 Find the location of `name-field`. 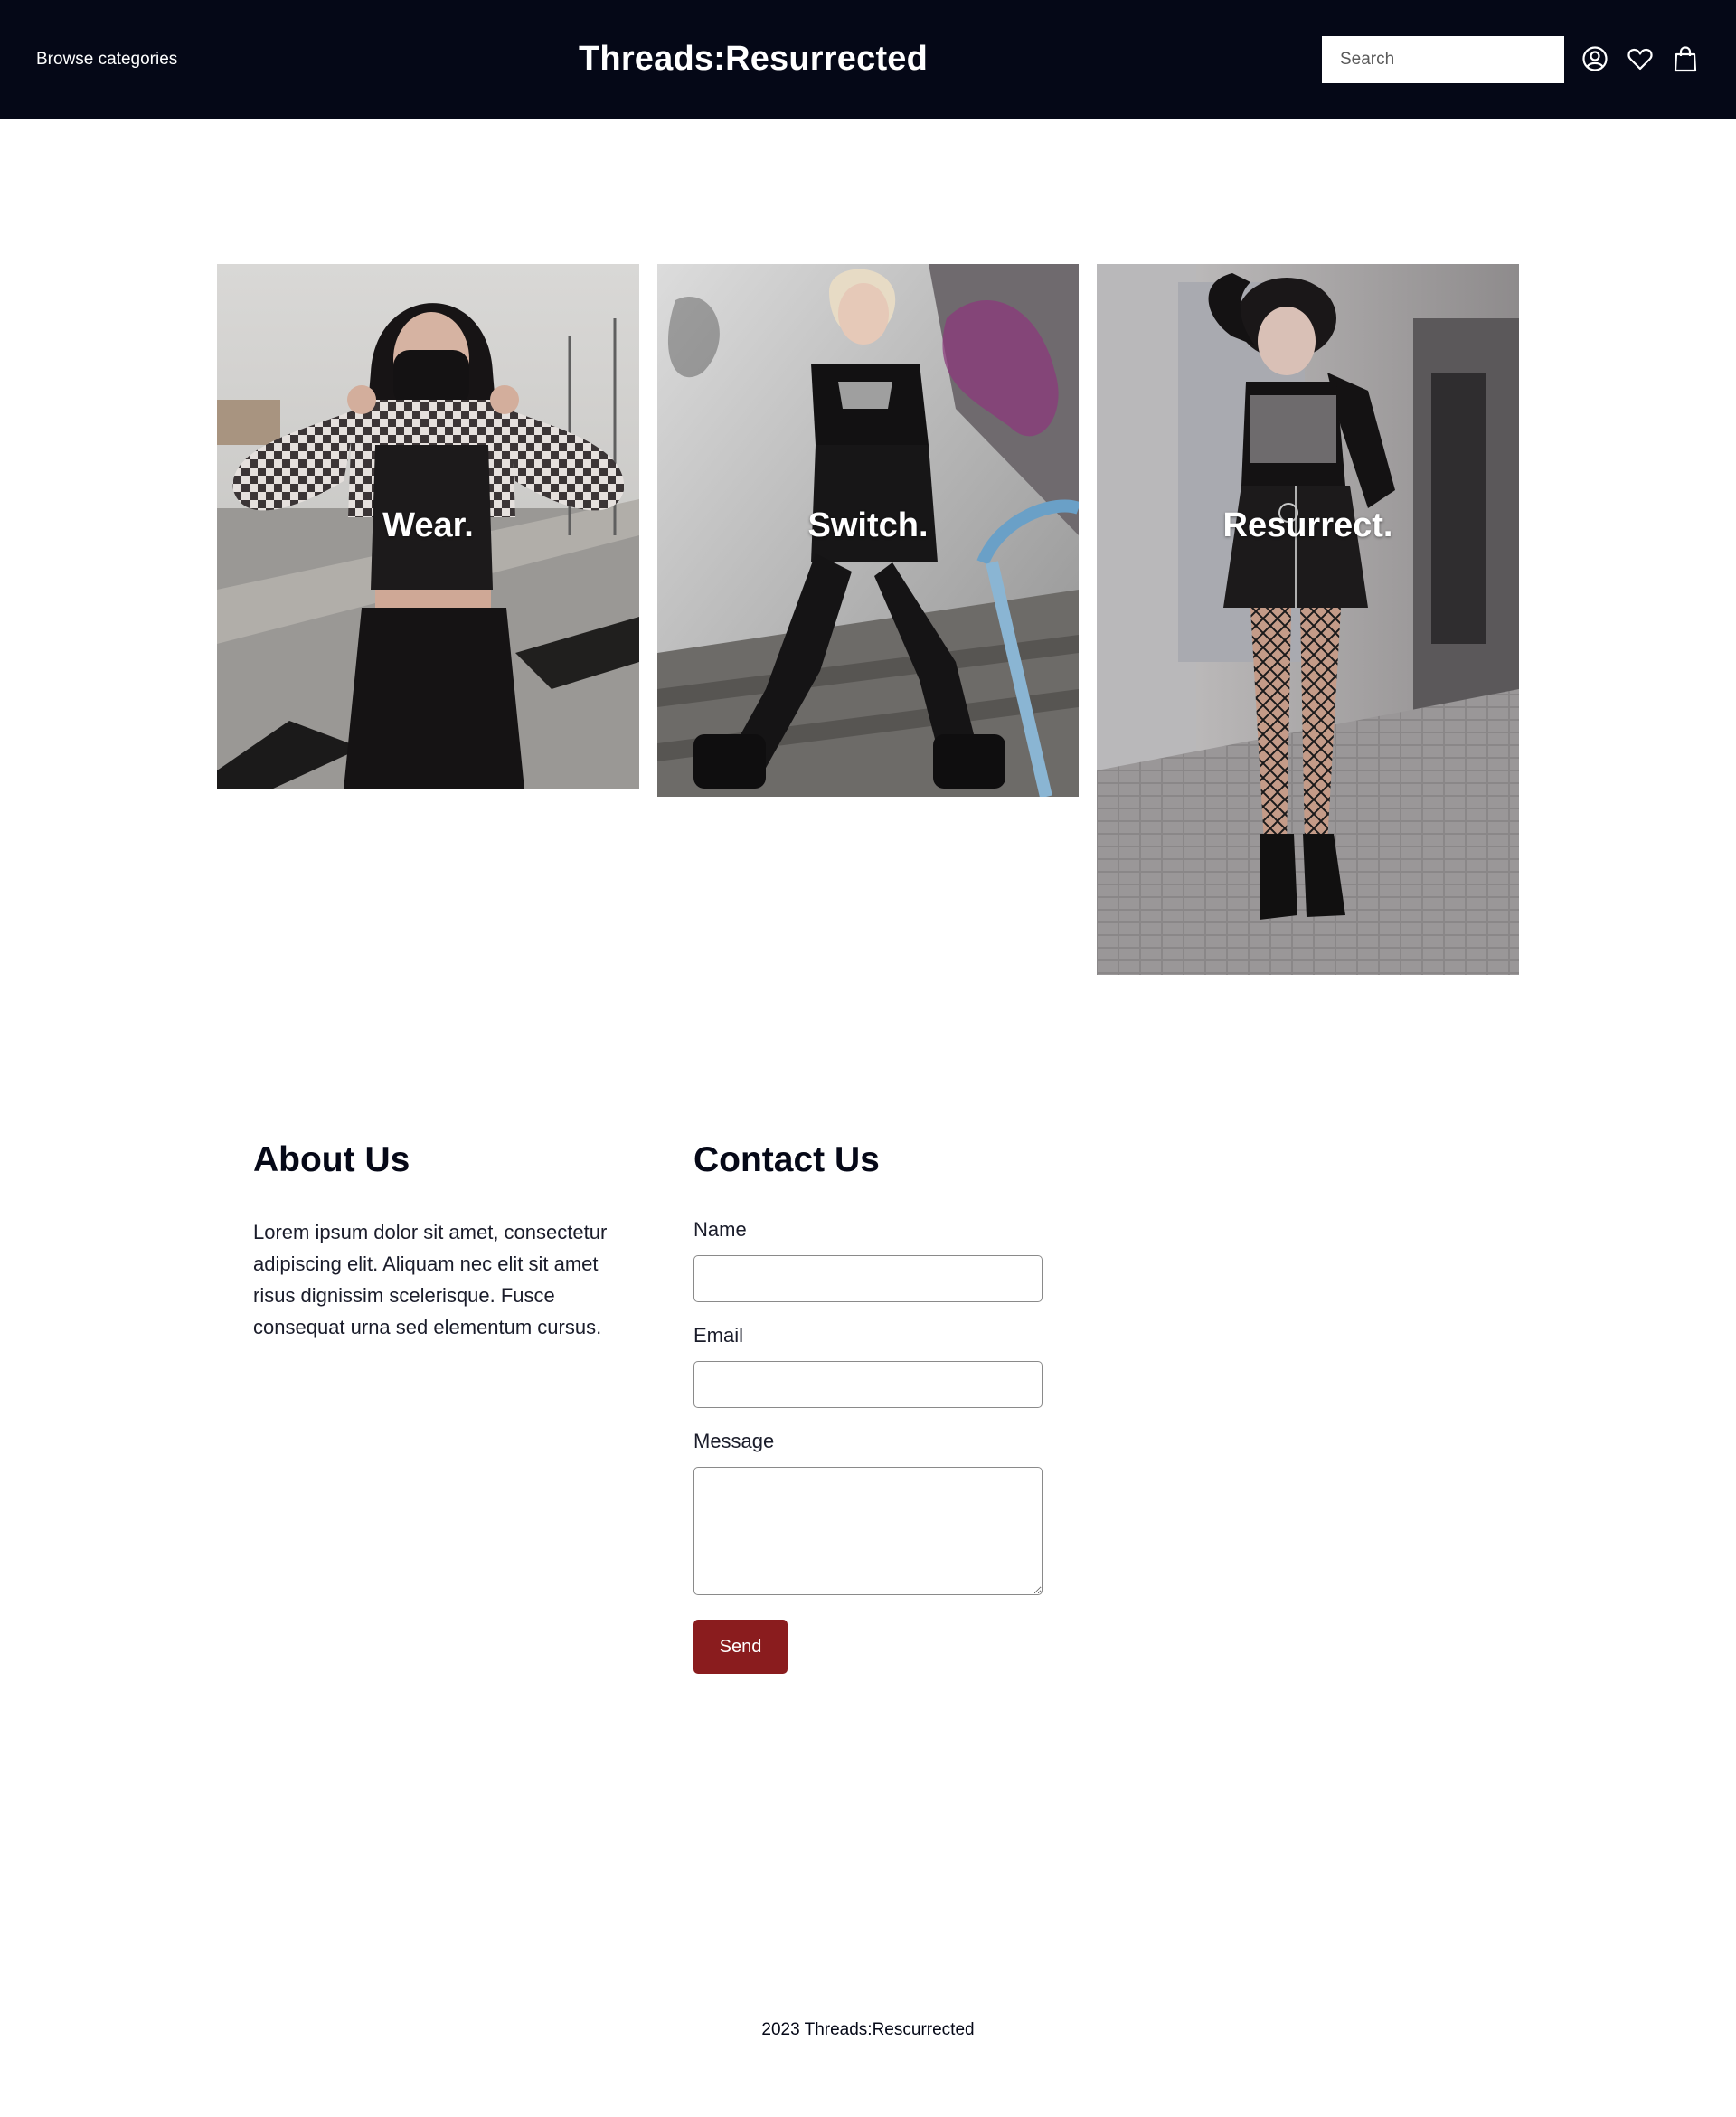

name-field is located at coordinates (868, 1278).